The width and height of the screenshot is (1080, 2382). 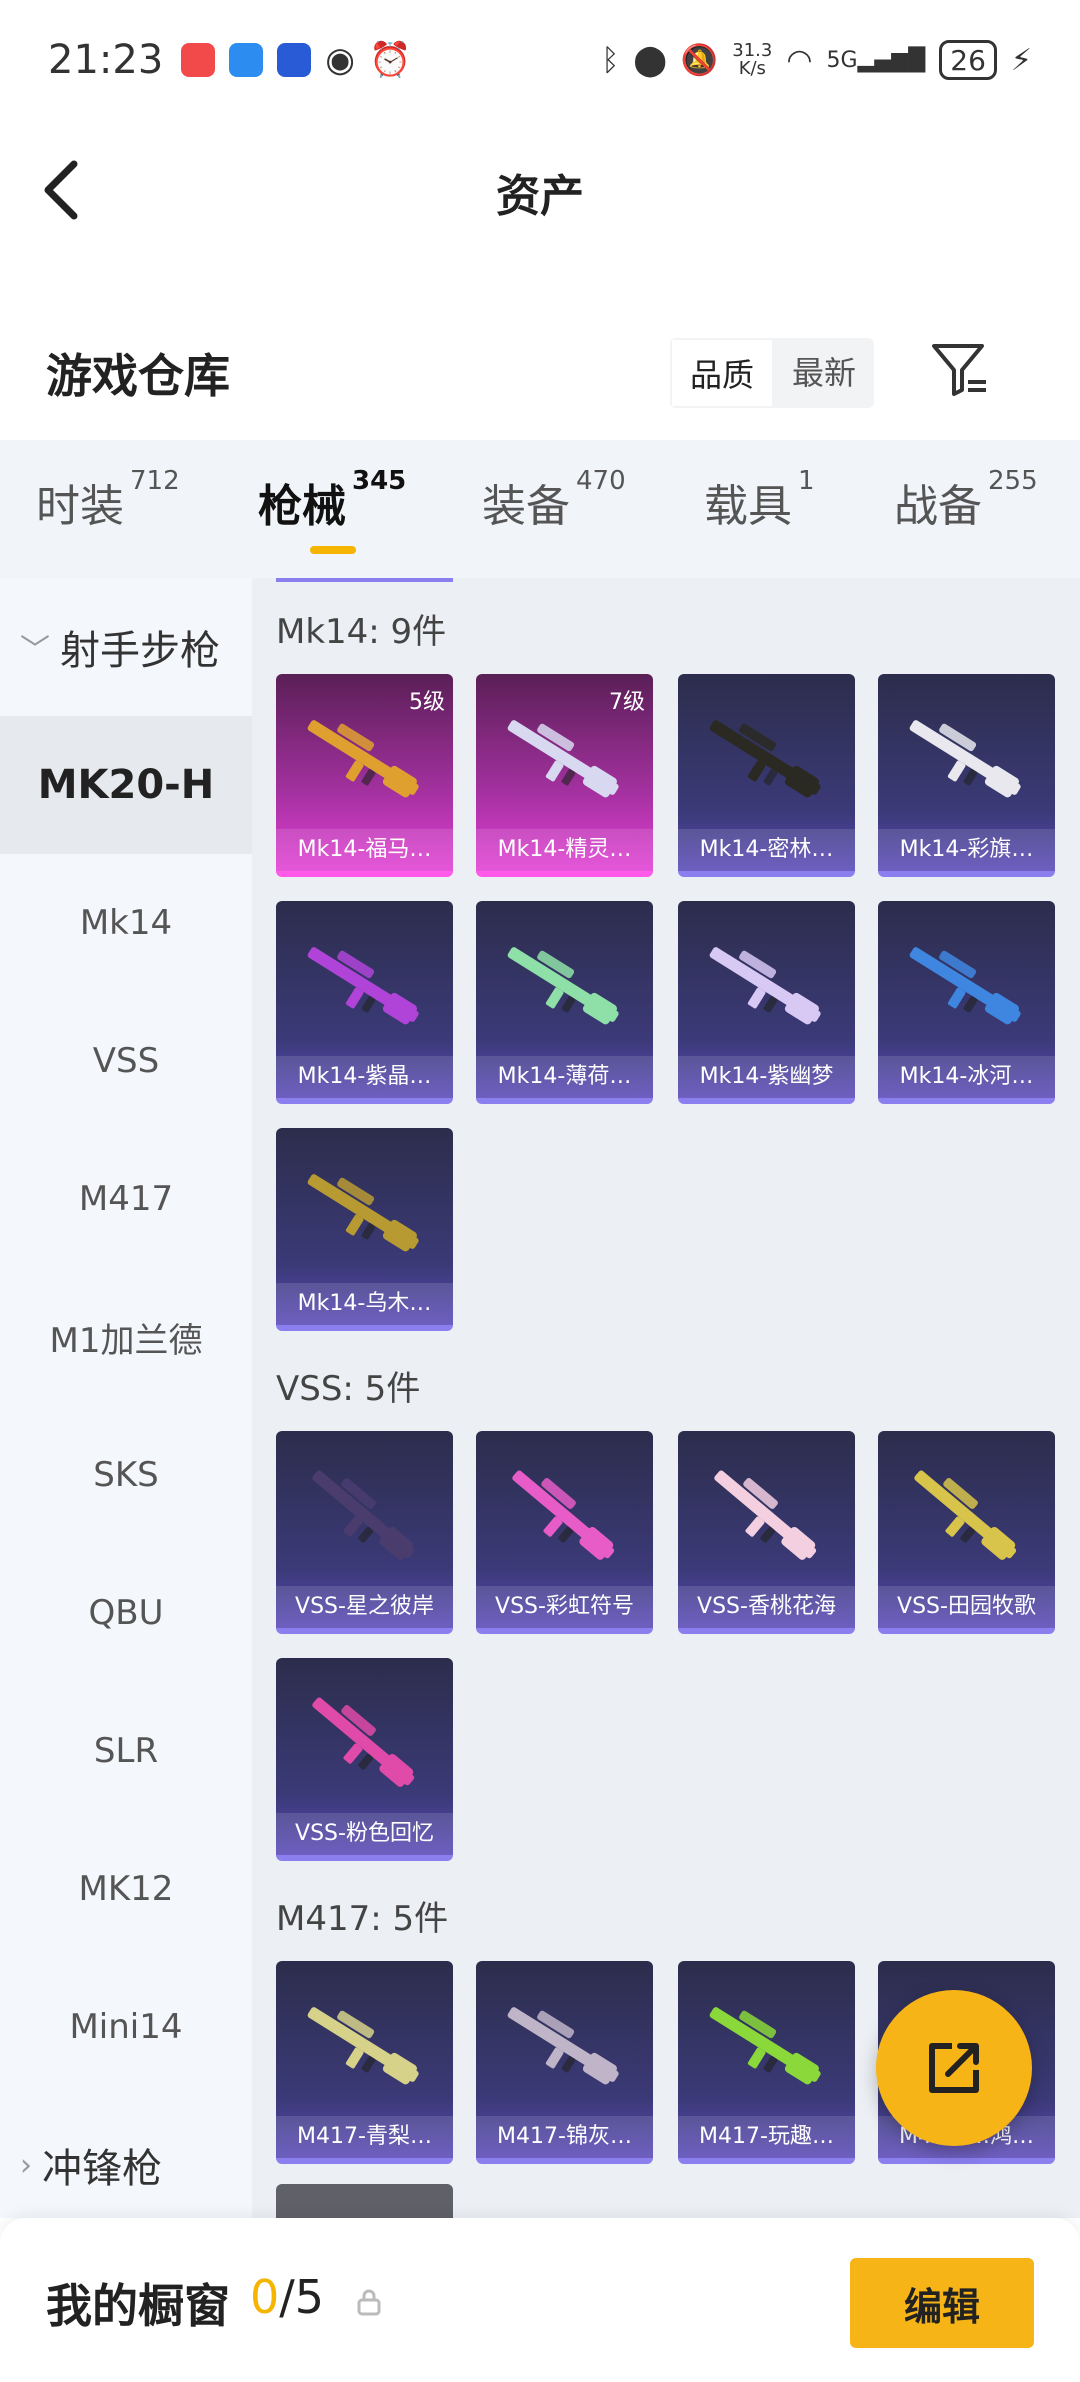 I want to click on status-bar: 21:23 ◉ ⏰ ᛒ ⬤ 🔕 31.3 K/s ◠ 5G▂▄▆█ 26 ⚡, so click(x=540, y=60).